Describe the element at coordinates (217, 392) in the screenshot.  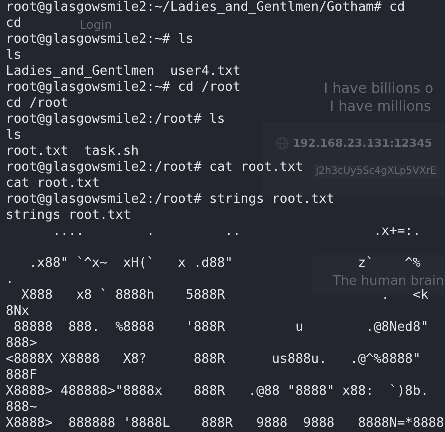
I see `terminal-line: X8888> 488888>"8888x 888R .@88 "8888" x88: `)8b.` at that location.